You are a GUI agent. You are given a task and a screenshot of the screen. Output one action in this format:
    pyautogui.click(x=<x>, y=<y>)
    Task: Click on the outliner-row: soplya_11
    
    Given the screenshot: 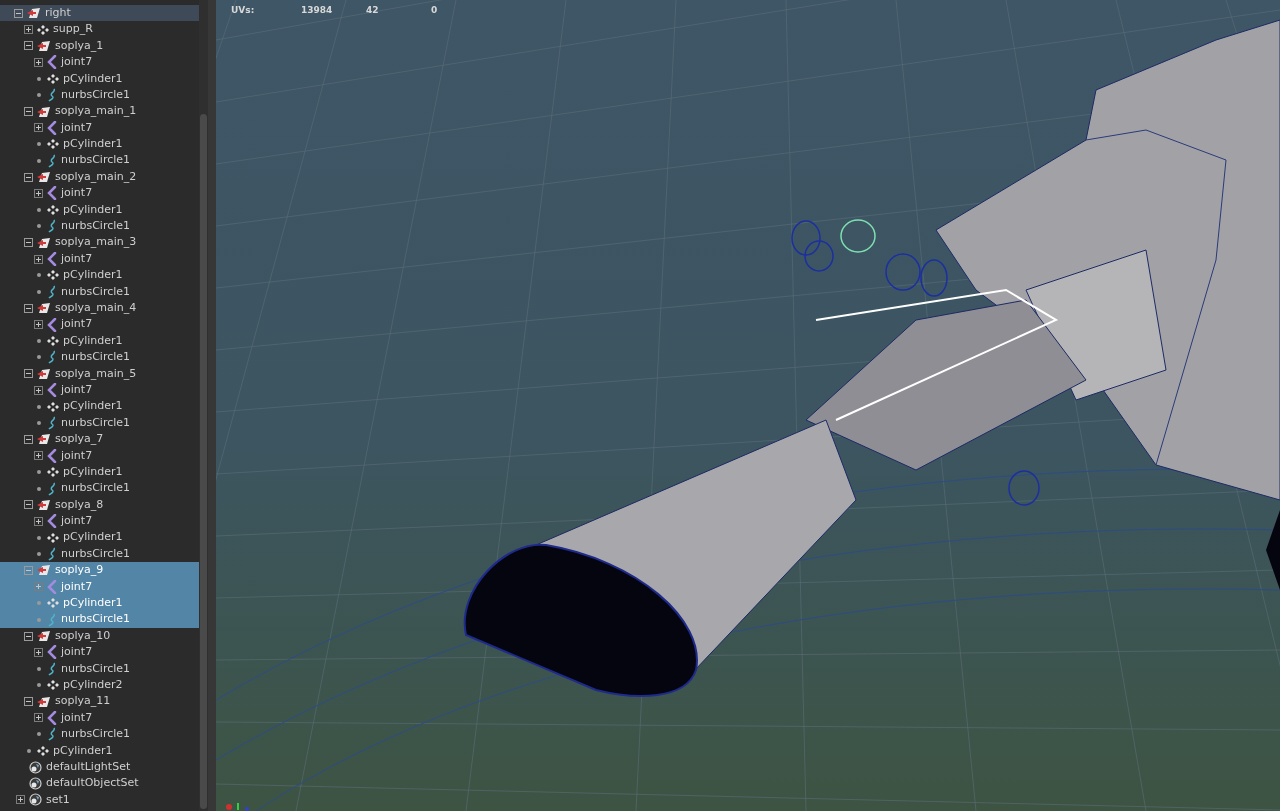 What is the action you would take?
    pyautogui.click(x=99, y=701)
    